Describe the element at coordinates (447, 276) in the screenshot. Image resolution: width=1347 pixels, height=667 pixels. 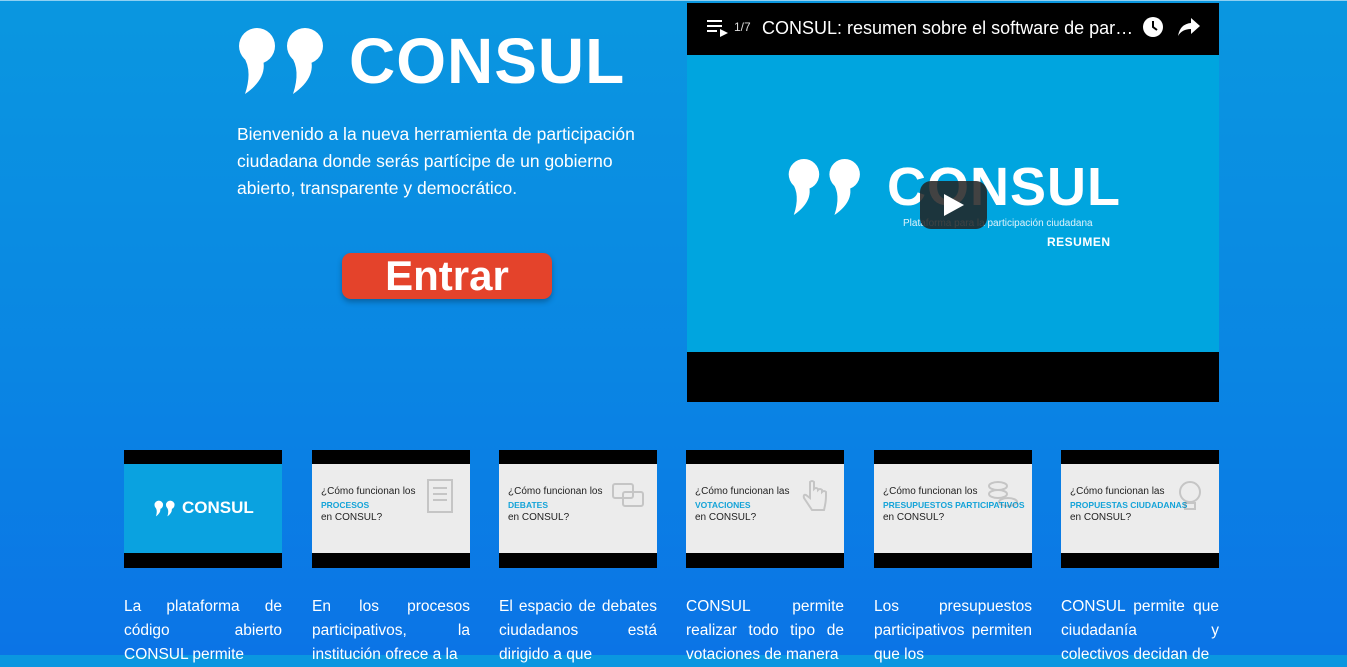
I see `enter-button: Entrar` at that location.